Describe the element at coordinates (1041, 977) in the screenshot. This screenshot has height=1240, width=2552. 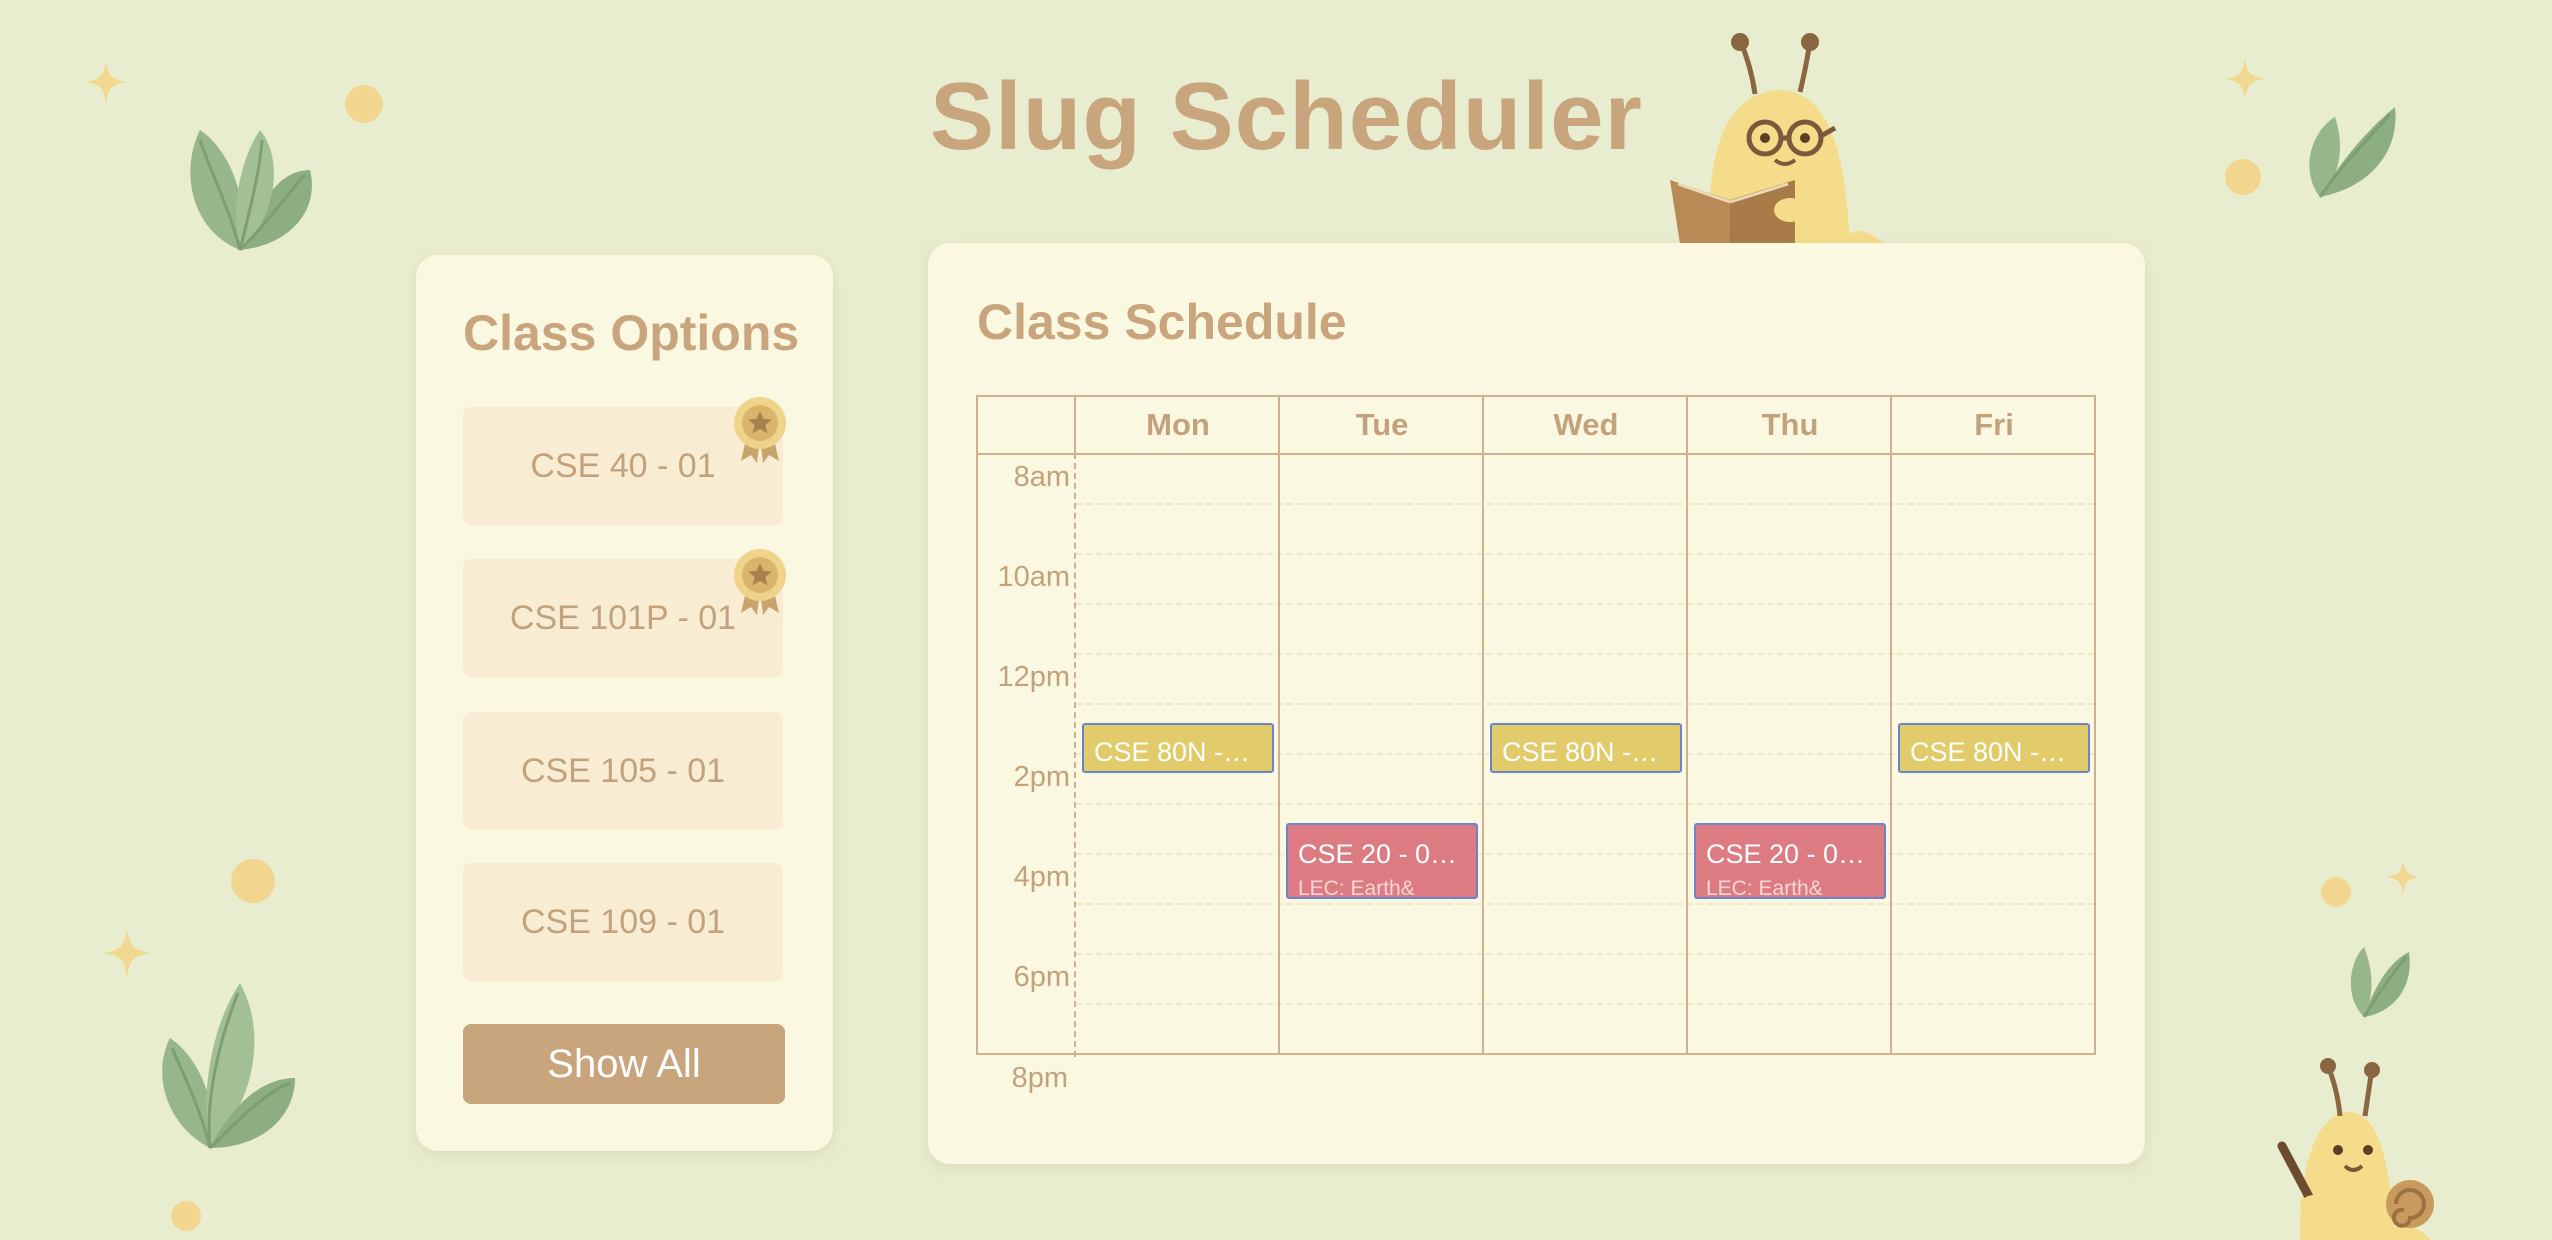
I see `time-label: 6pm` at that location.